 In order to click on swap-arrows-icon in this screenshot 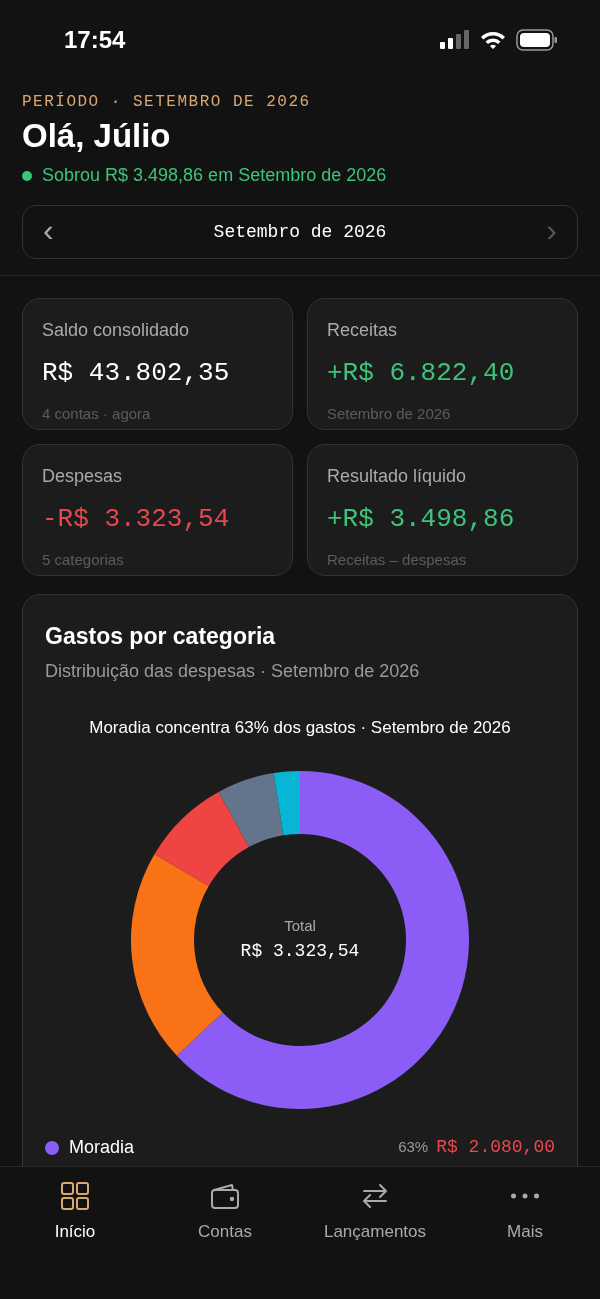, I will do `click(375, 1196)`.